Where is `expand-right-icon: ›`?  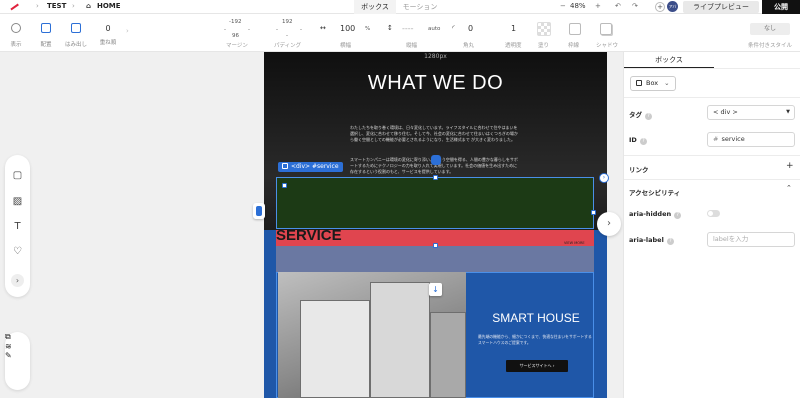 expand-right-icon: › is located at coordinates (604, 178).